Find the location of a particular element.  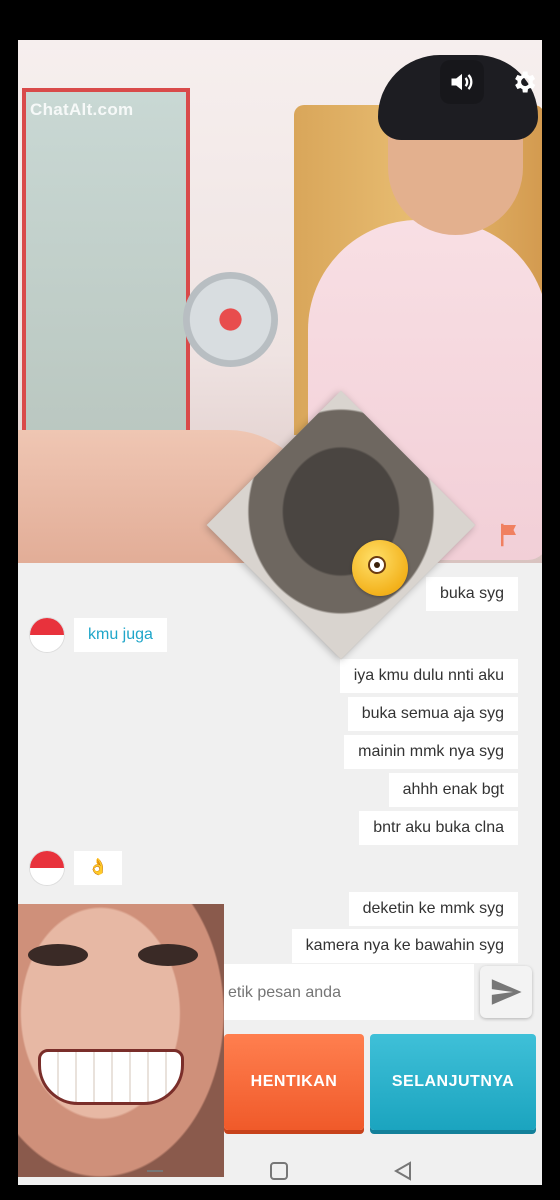

message-bubble: mainin mmk nya syg is located at coordinates (431, 752).